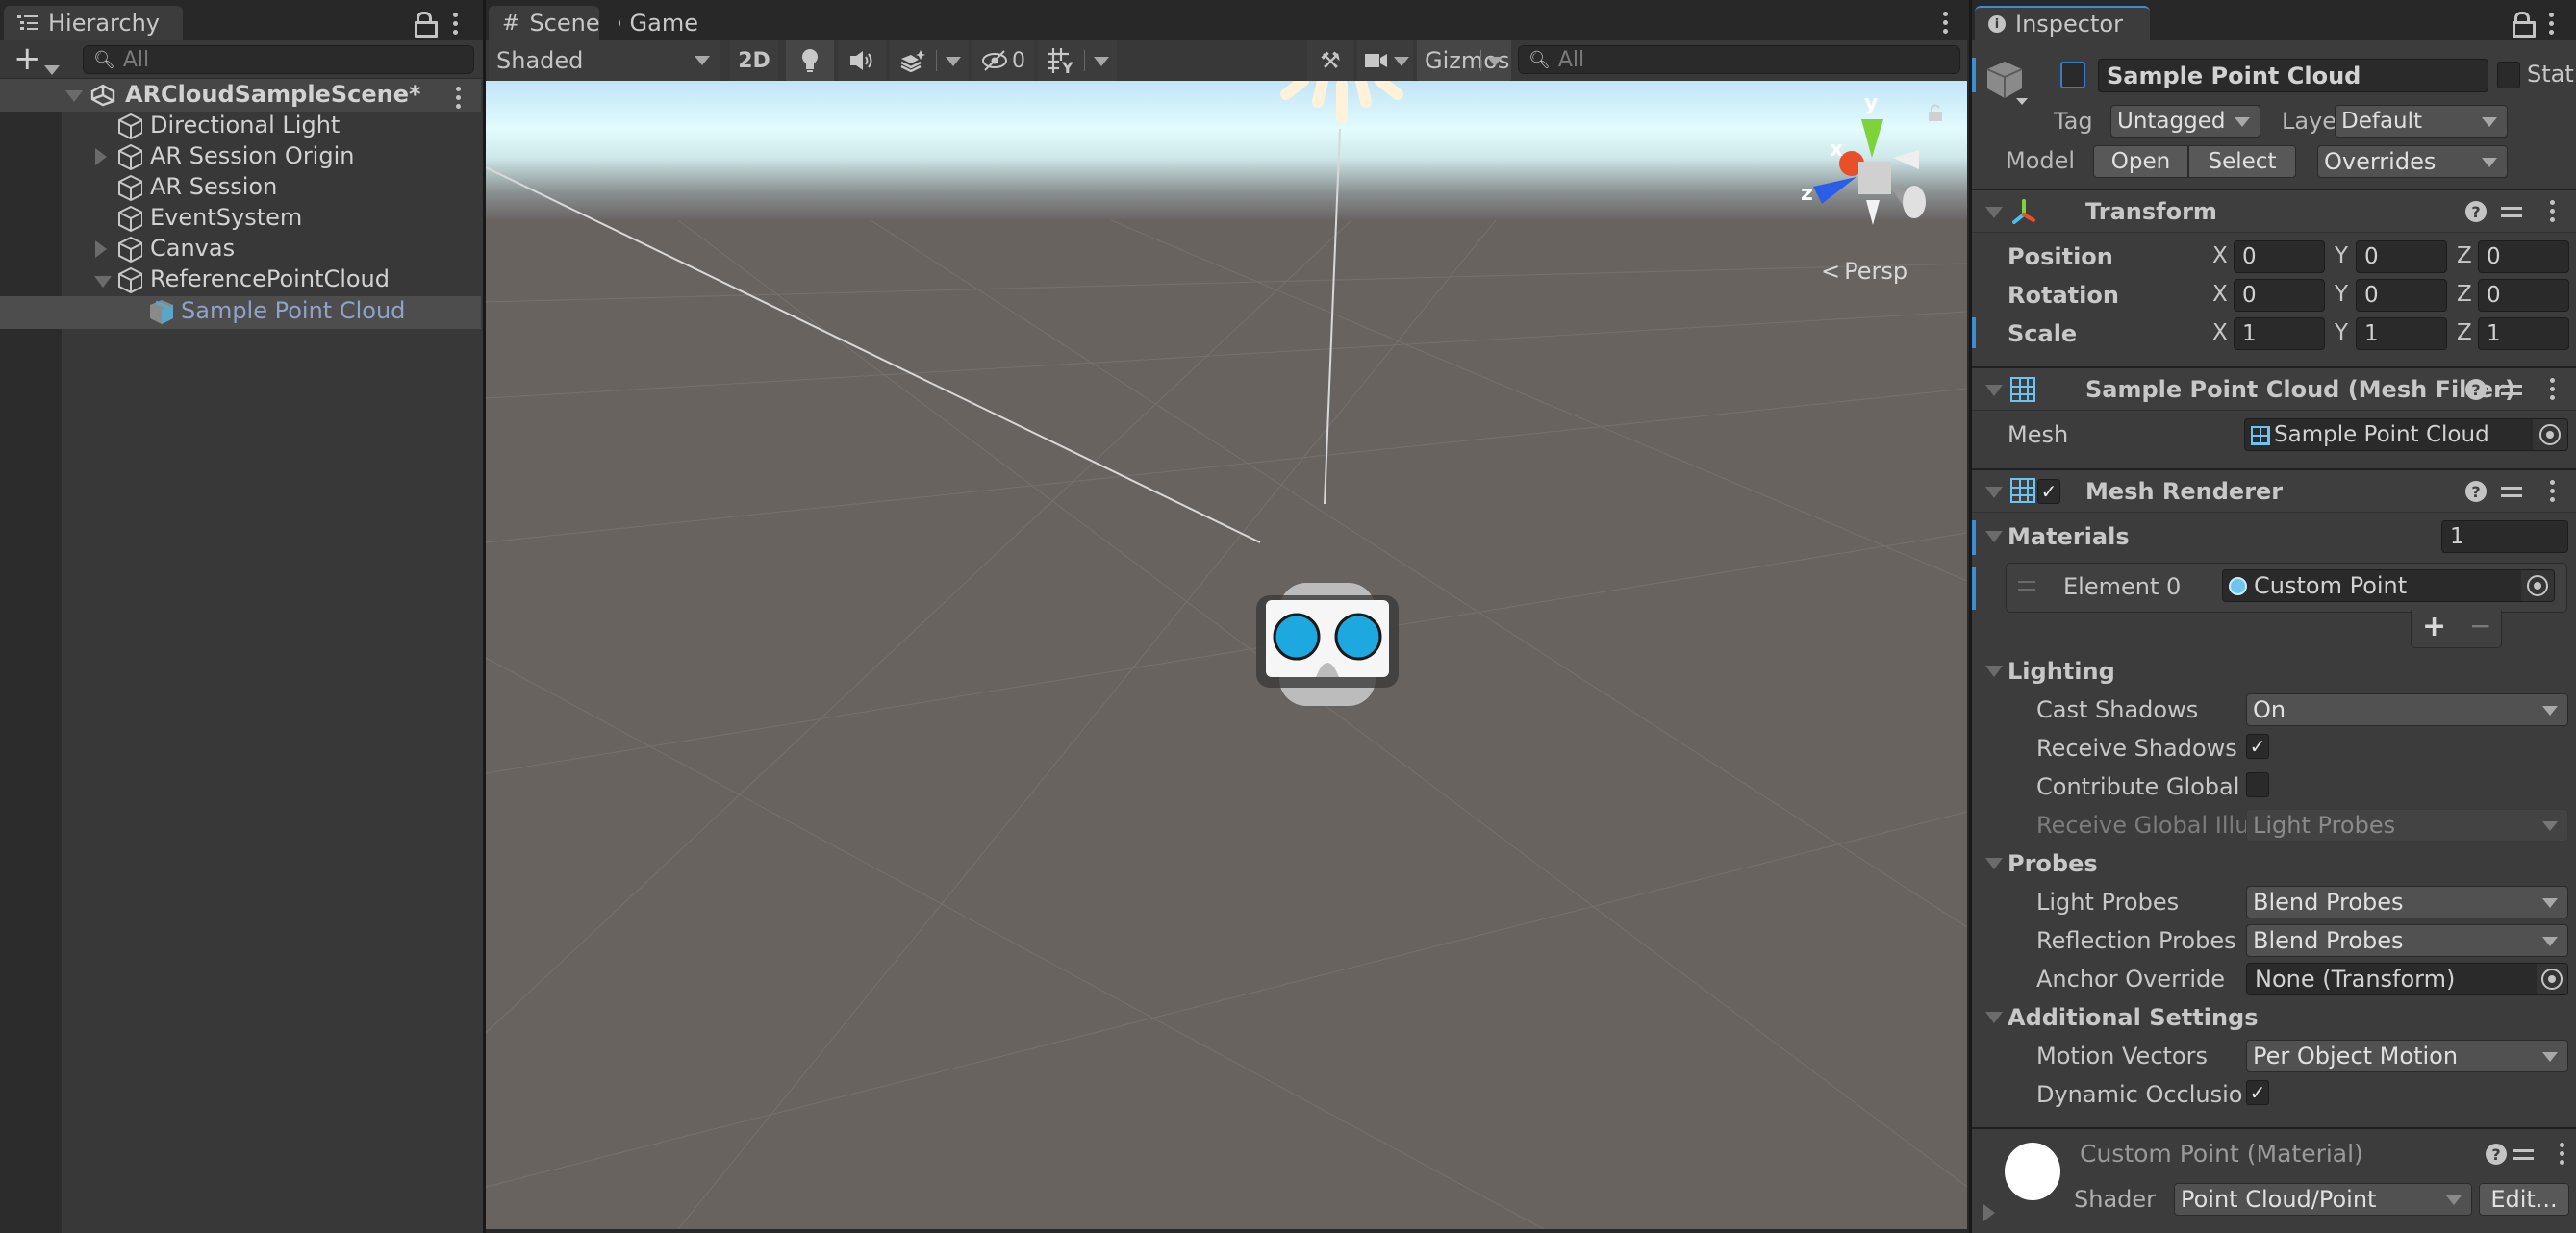  Describe the element at coordinates (93, 23) in the screenshot. I see `tab-hierarchy: Hierarchy` at that location.